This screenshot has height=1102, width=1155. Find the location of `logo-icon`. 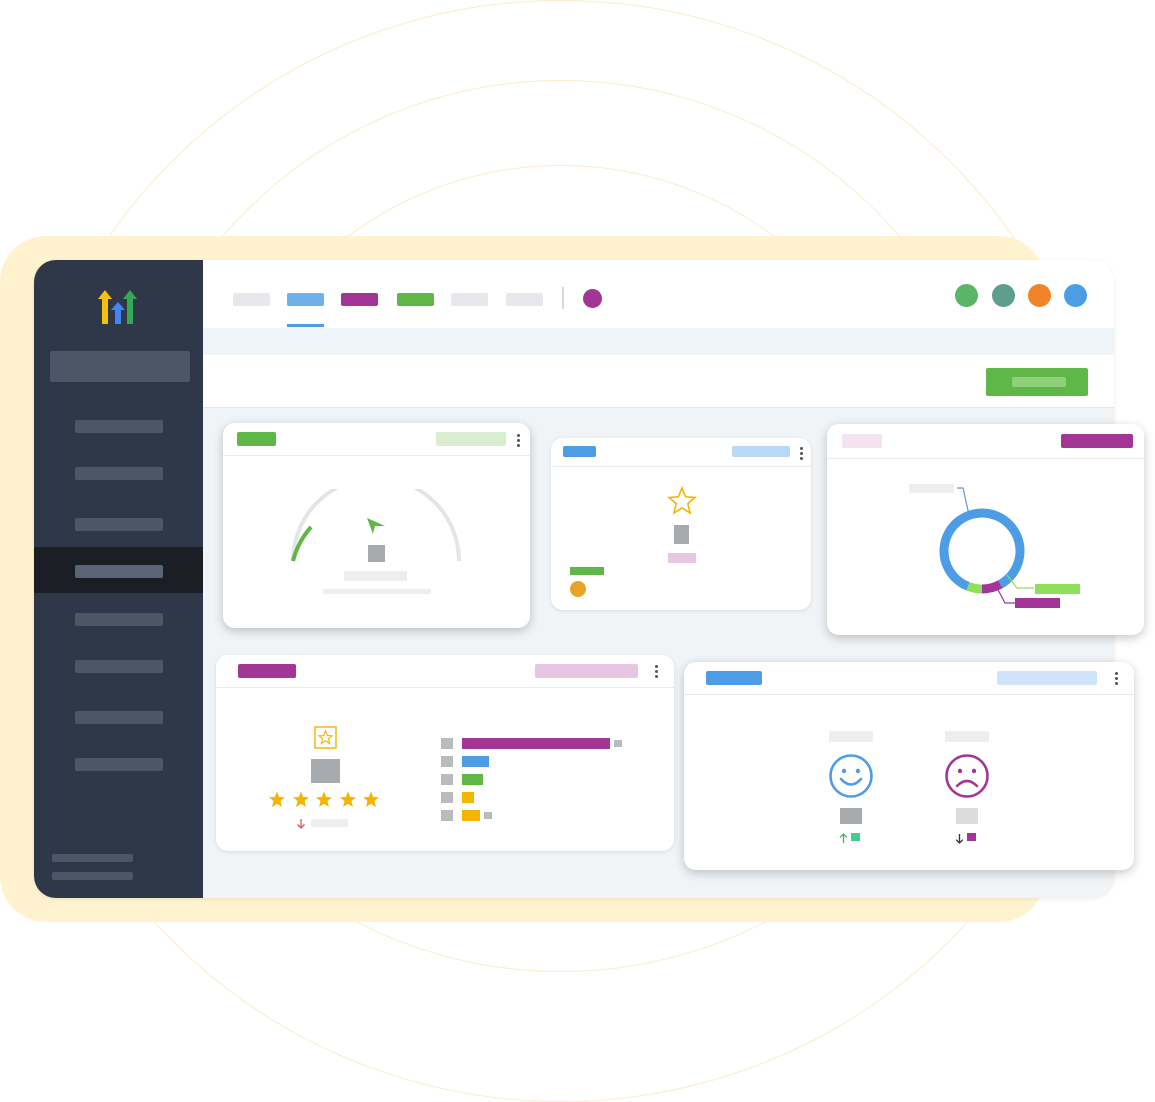

logo-icon is located at coordinates (118, 307).